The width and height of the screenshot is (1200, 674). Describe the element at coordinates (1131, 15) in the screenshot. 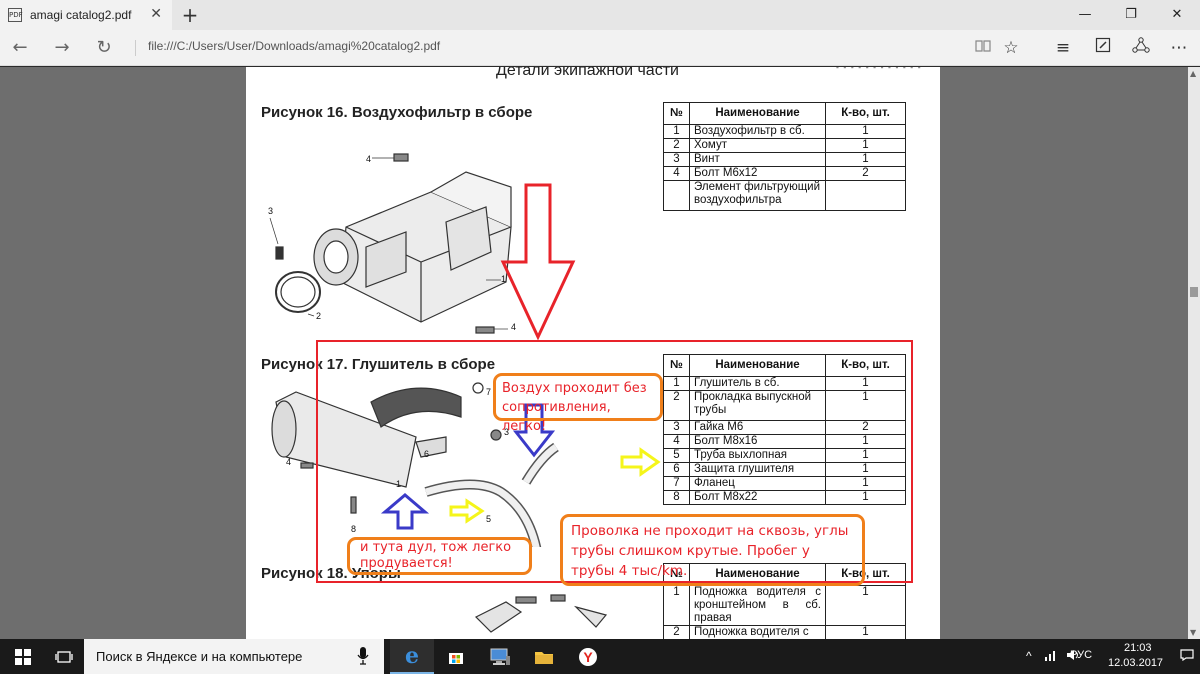

I see `restore-button: ❐` at that location.